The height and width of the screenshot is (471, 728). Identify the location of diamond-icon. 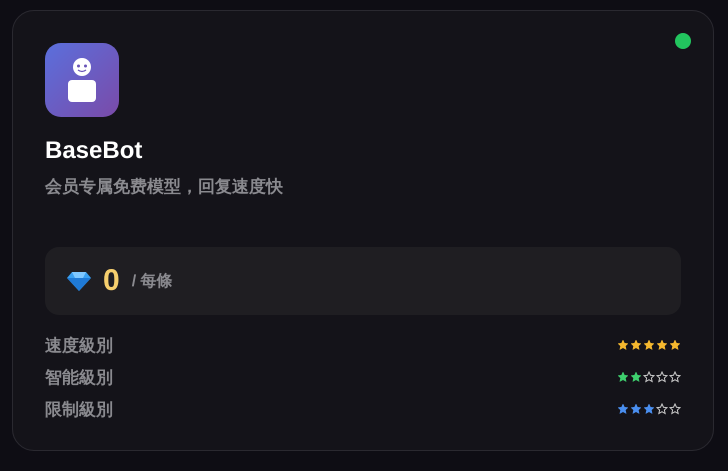
(79, 281).